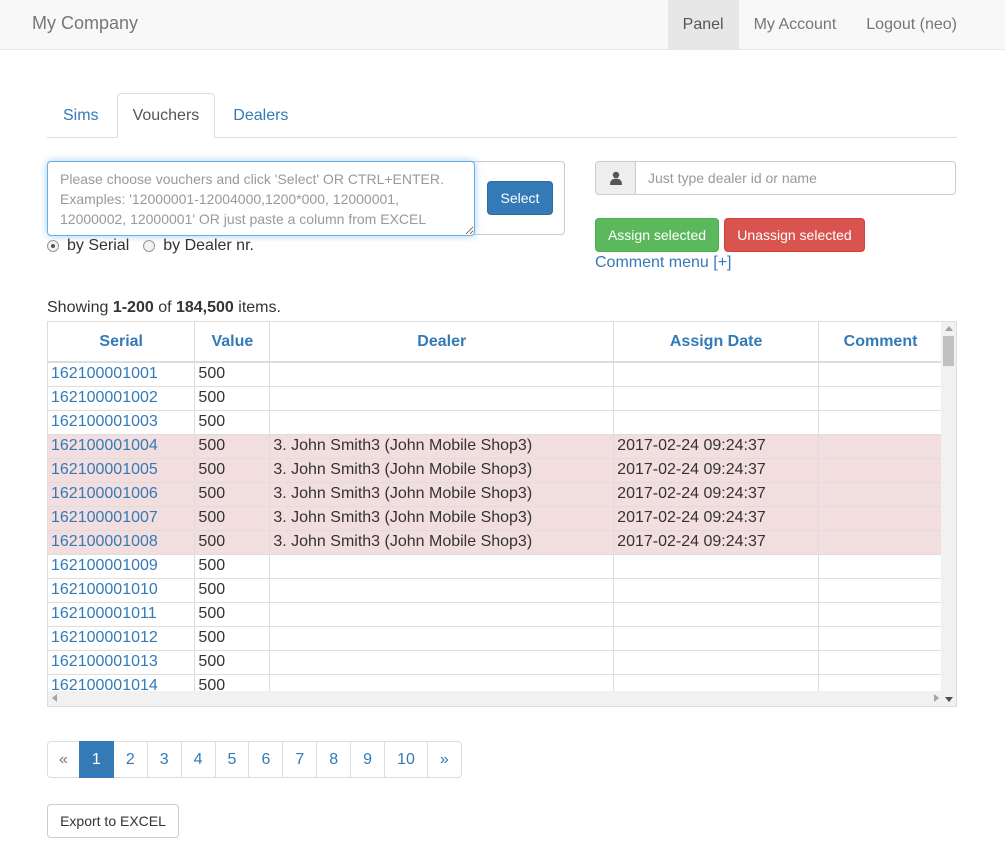 The image size is (1005, 867). Describe the element at coordinates (53, 246) in the screenshot. I see `radio-checked-icon` at that location.